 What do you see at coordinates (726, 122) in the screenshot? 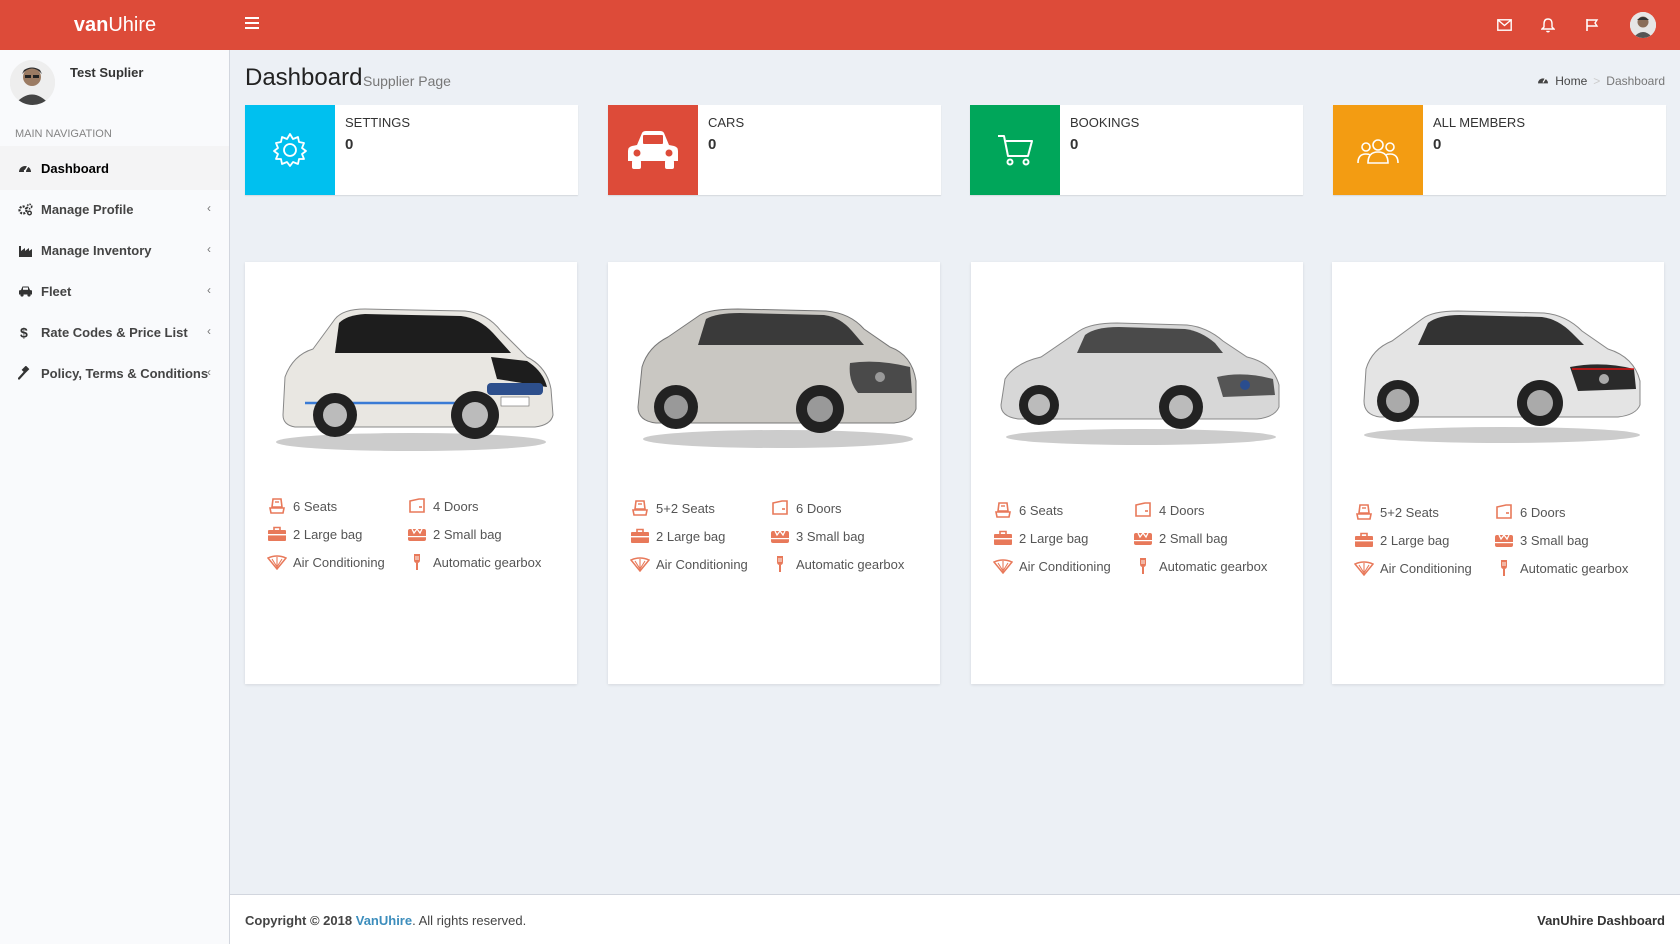
I see `info-box-label: CARS` at bounding box center [726, 122].